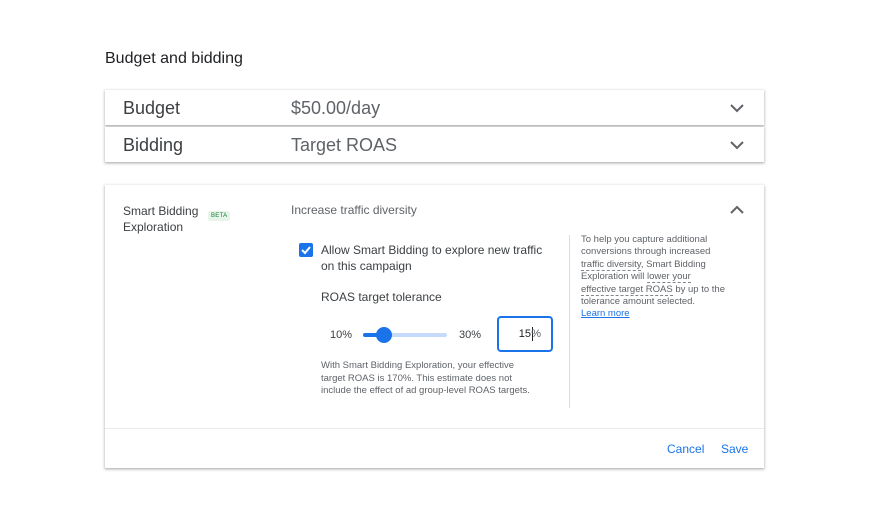 This screenshot has height=520, width=870. I want to click on allow-exploration-checkbox, so click(306, 250).